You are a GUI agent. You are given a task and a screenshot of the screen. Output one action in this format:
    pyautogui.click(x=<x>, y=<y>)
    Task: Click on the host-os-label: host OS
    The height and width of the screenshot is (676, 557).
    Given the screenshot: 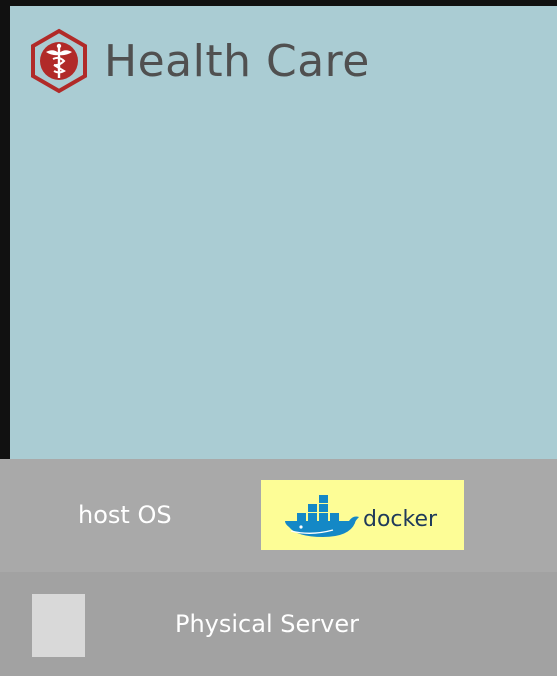 What is the action you would take?
    pyautogui.click(x=125, y=515)
    